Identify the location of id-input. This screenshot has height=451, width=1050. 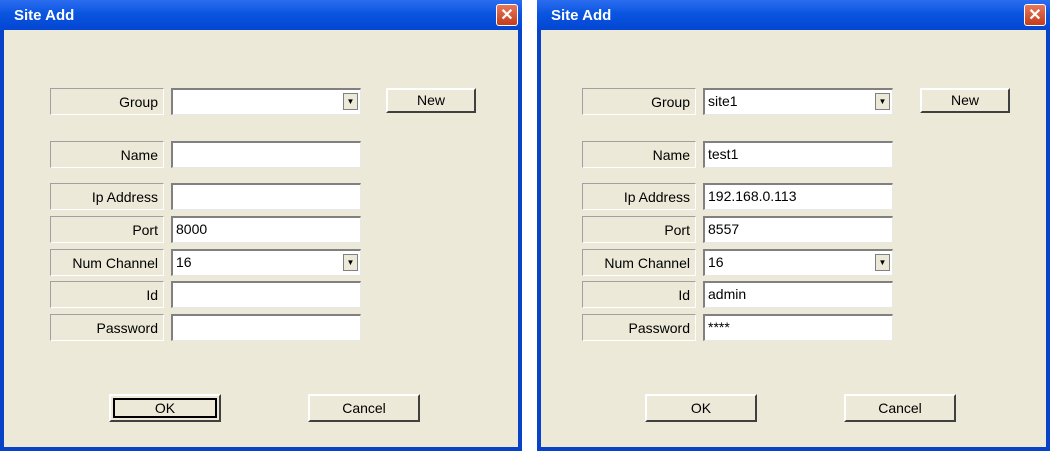
(266, 294).